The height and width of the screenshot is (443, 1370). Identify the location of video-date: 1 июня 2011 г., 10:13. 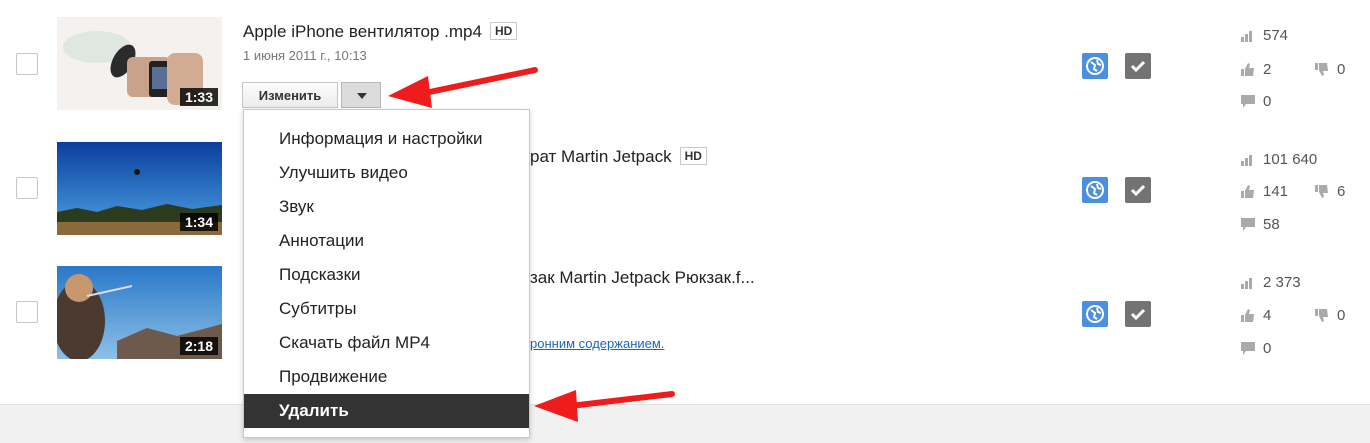
(305, 55).